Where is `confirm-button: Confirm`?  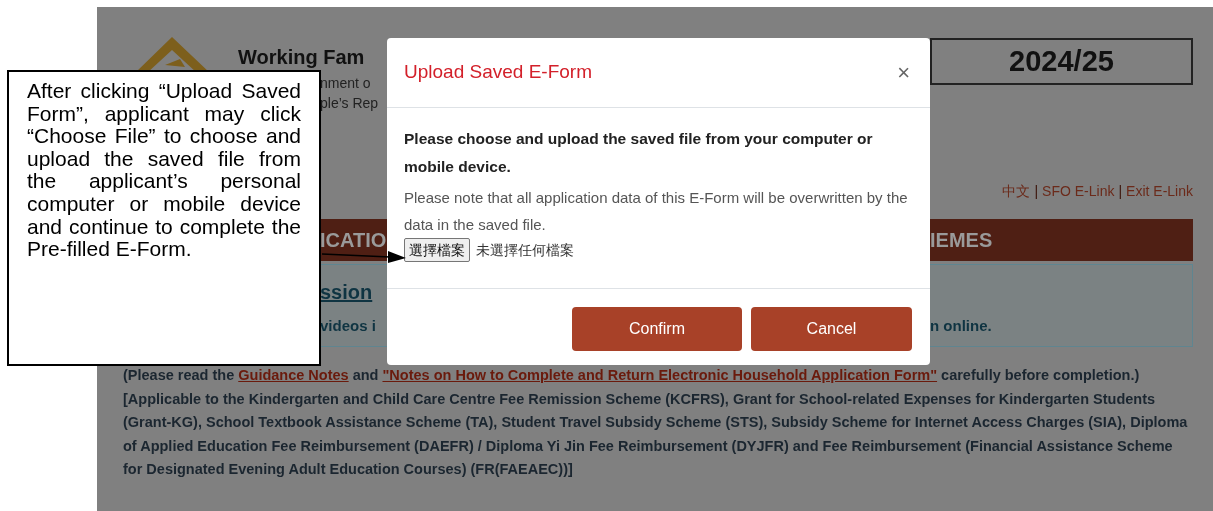
confirm-button: Confirm is located at coordinates (657, 329).